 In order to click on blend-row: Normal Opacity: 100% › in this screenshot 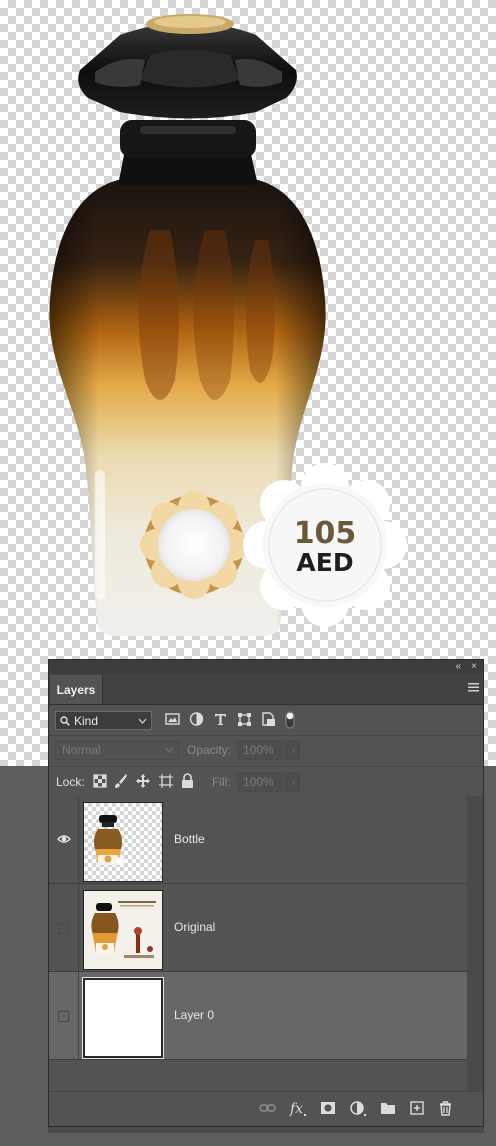, I will do `click(266, 751)`.